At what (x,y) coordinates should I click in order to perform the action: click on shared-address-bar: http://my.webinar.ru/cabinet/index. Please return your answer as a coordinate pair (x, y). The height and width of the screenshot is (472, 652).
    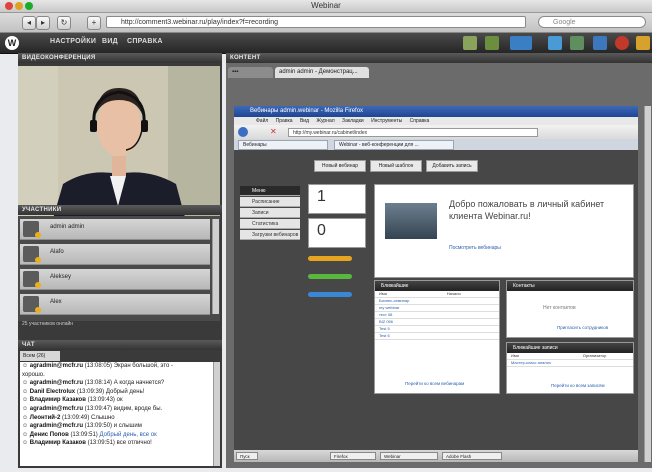
    Looking at the image, I should click on (413, 132).